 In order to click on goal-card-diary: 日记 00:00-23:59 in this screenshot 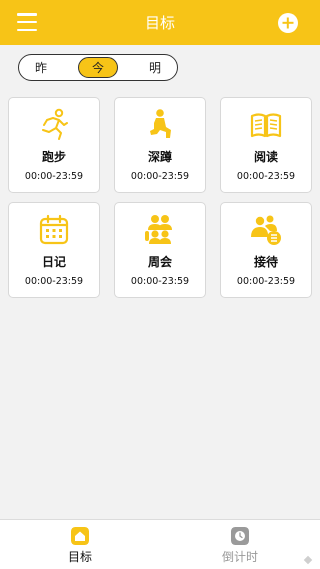, I will do `click(54, 250)`.